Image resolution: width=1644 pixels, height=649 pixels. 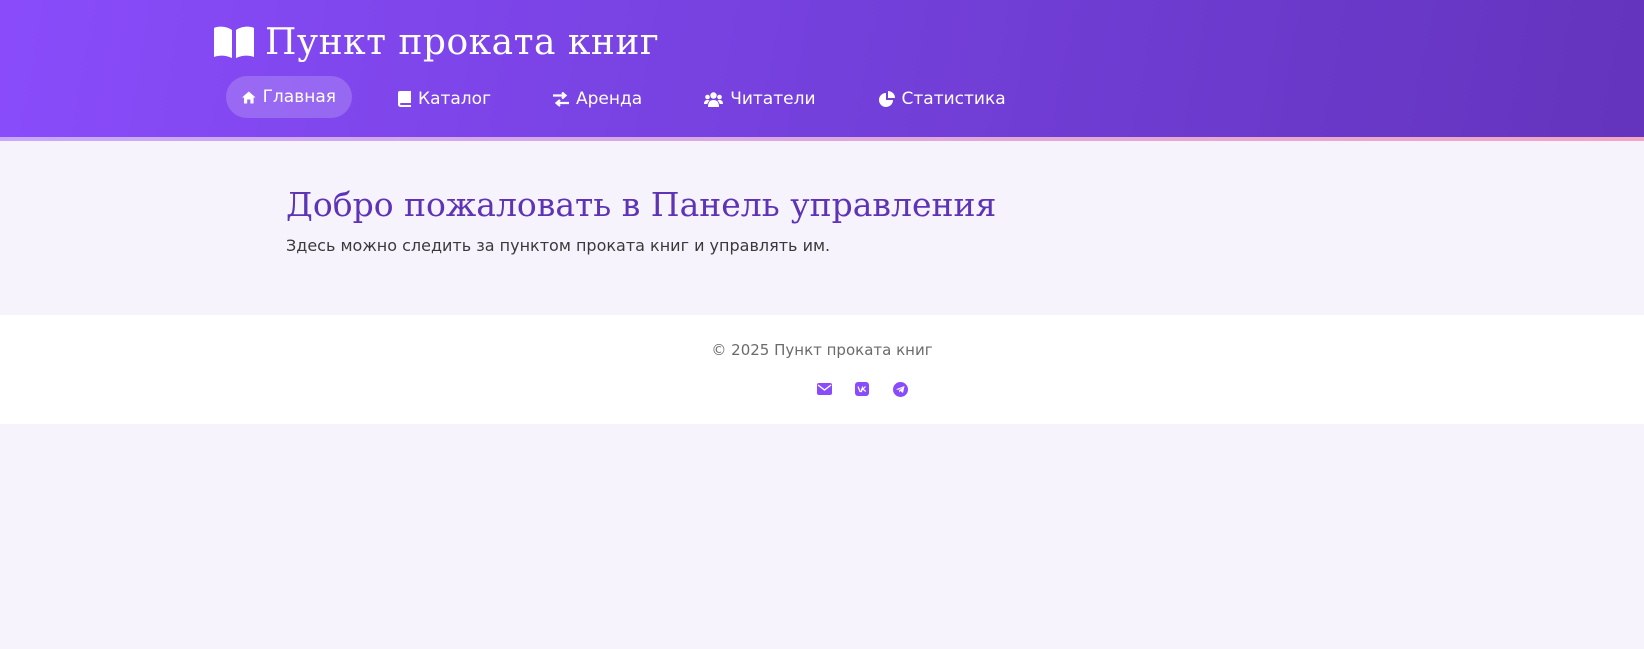 I want to click on email-icon, so click(x=824, y=389).